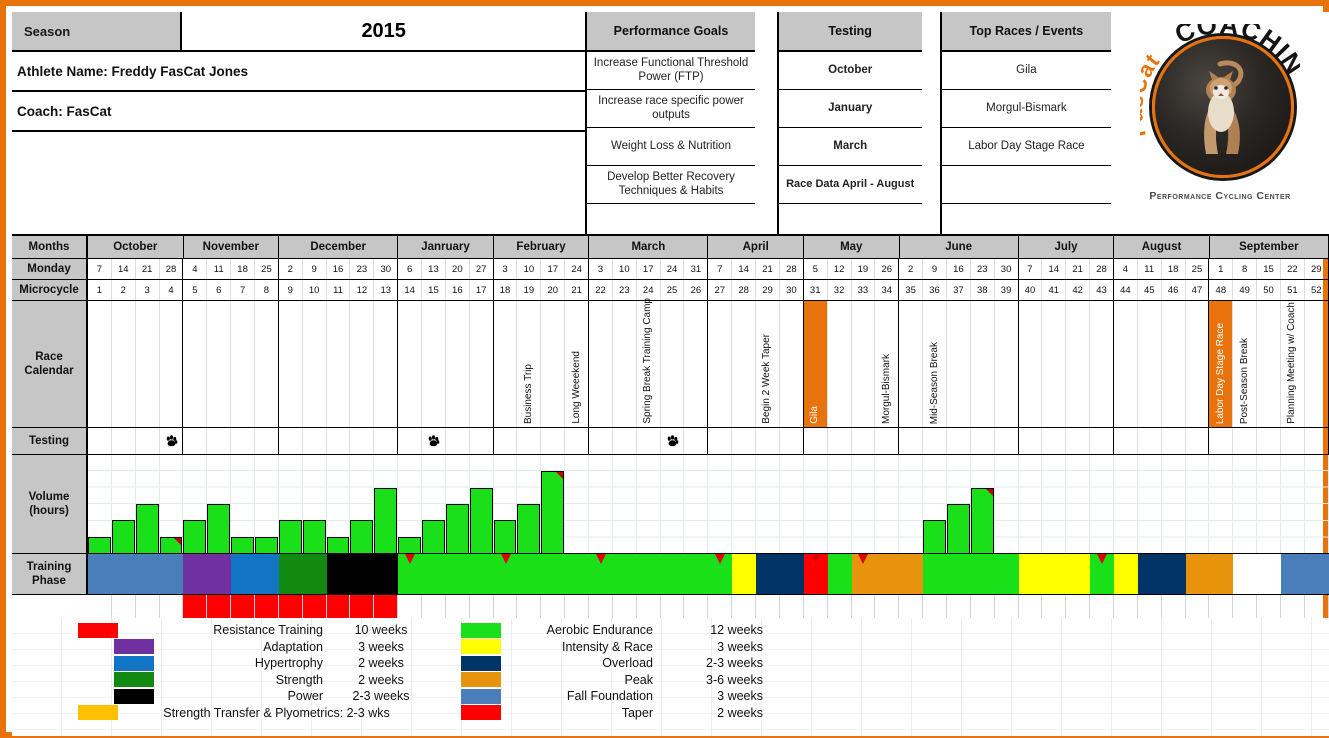 The image size is (1329, 738). What do you see at coordinates (887, 364) in the screenshot?
I see `race-calendar-event: Morgul-Bismark` at bounding box center [887, 364].